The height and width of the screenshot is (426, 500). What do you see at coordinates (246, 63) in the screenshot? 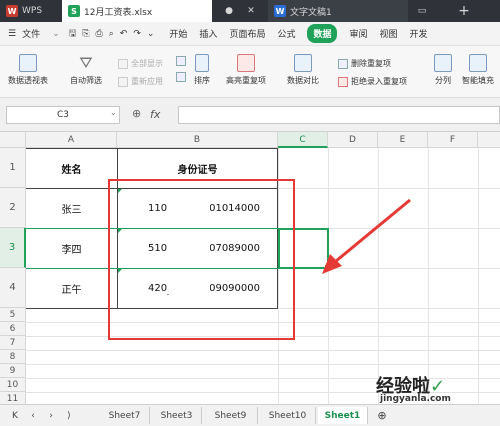
I see `highlight-dup-icon` at bounding box center [246, 63].